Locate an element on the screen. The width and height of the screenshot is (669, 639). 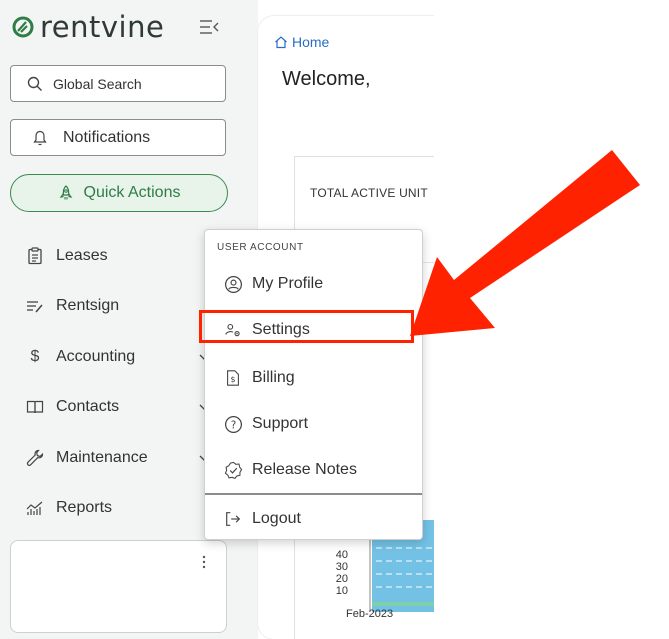
brand-name: rentvine is located at coordinates (102, 26).